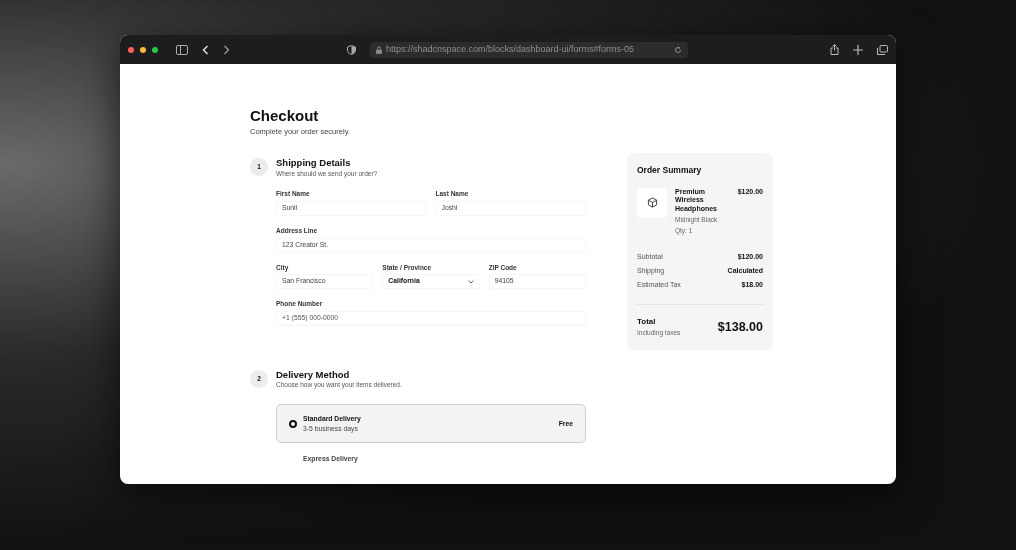  What do you see at coordinates (647, 322) in the screenshot?
I see `total-label: Total` at bounding box center [647, 322].